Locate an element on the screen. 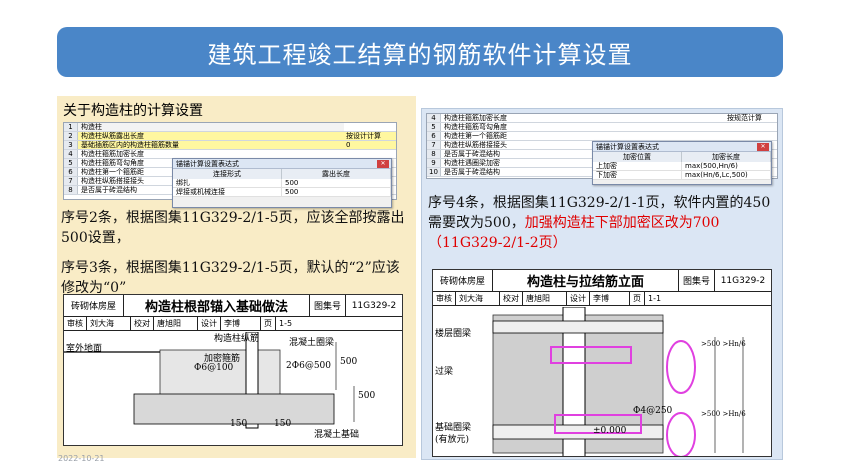 The height and width of the screenshot is (476, 844). checker: 唐旭阳 is located at coordinates (545, 298).